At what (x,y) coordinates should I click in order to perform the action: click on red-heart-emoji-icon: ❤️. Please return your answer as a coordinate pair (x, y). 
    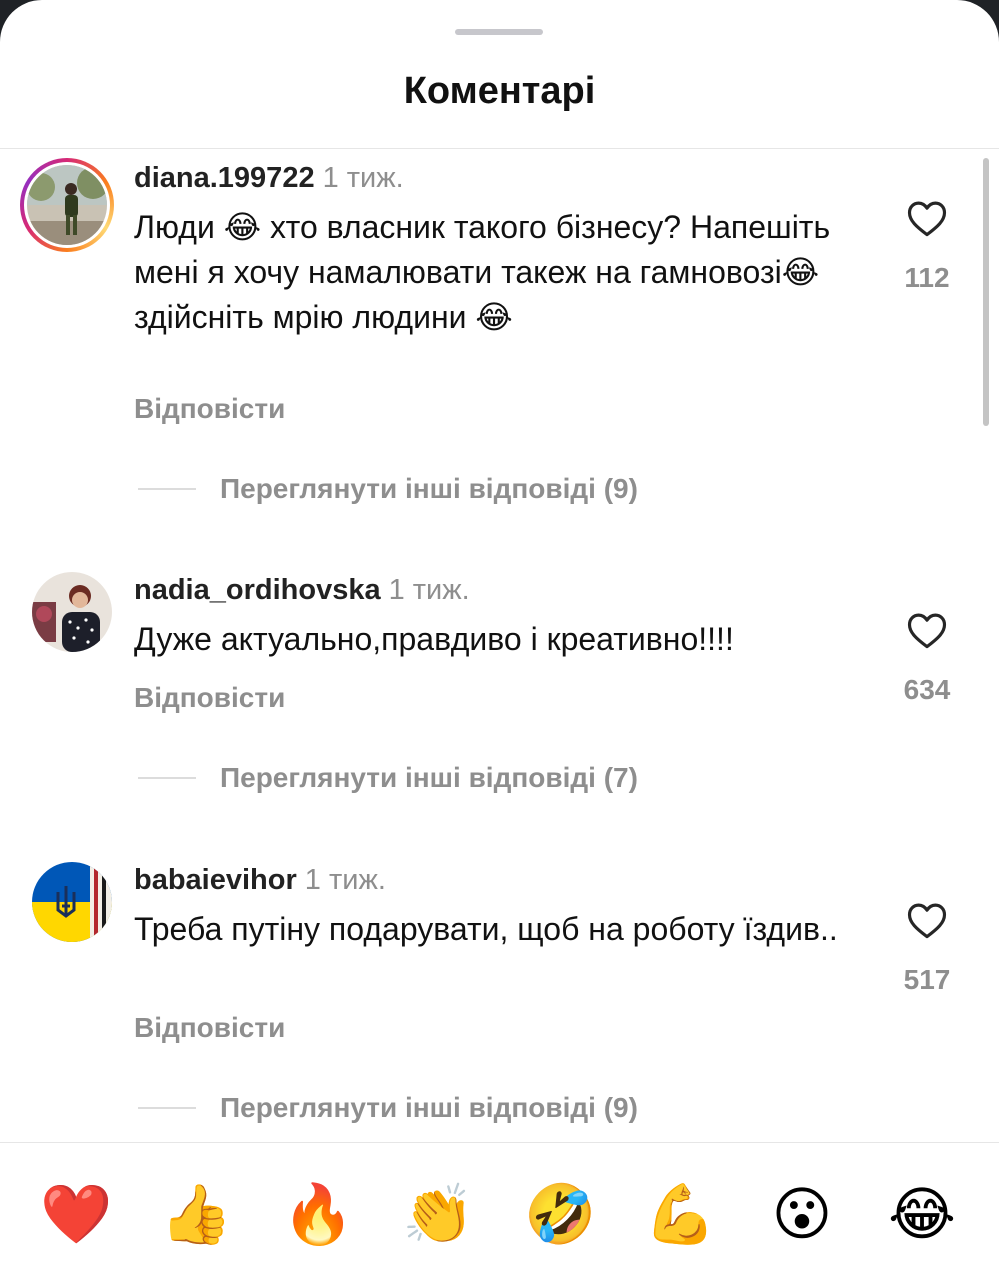
    Looking at the image, I should click on (76, 1214).